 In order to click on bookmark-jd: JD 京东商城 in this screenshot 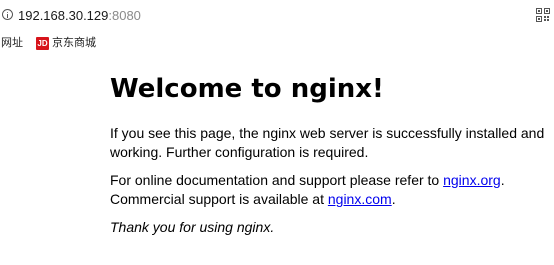, I will do `click(66, 43)`.